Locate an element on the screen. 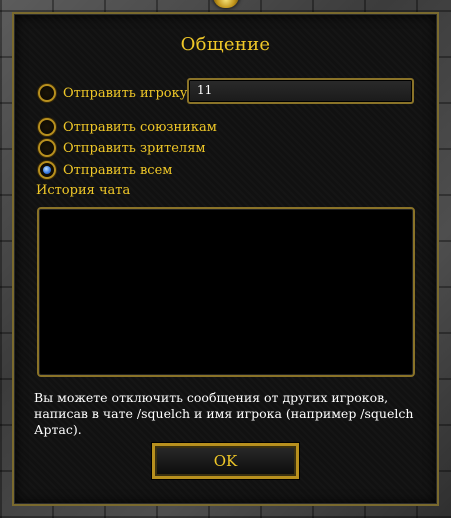 The height and width of the screenshot is (518, 451). player-name-input: 11 is located at coordinates (300, 91).